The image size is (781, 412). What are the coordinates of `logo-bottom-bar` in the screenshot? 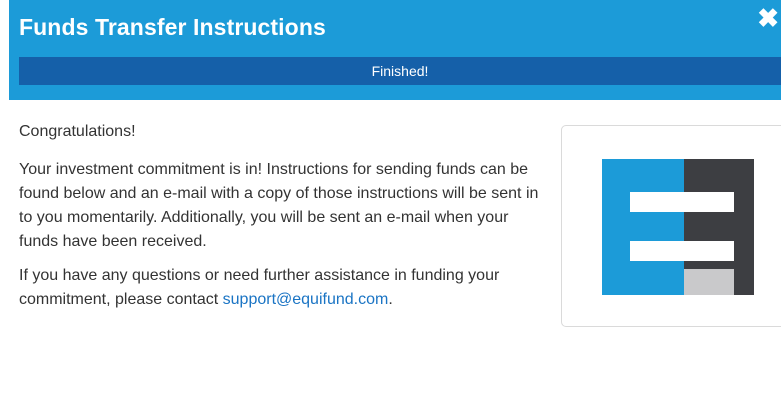 It's located at (682, 251).